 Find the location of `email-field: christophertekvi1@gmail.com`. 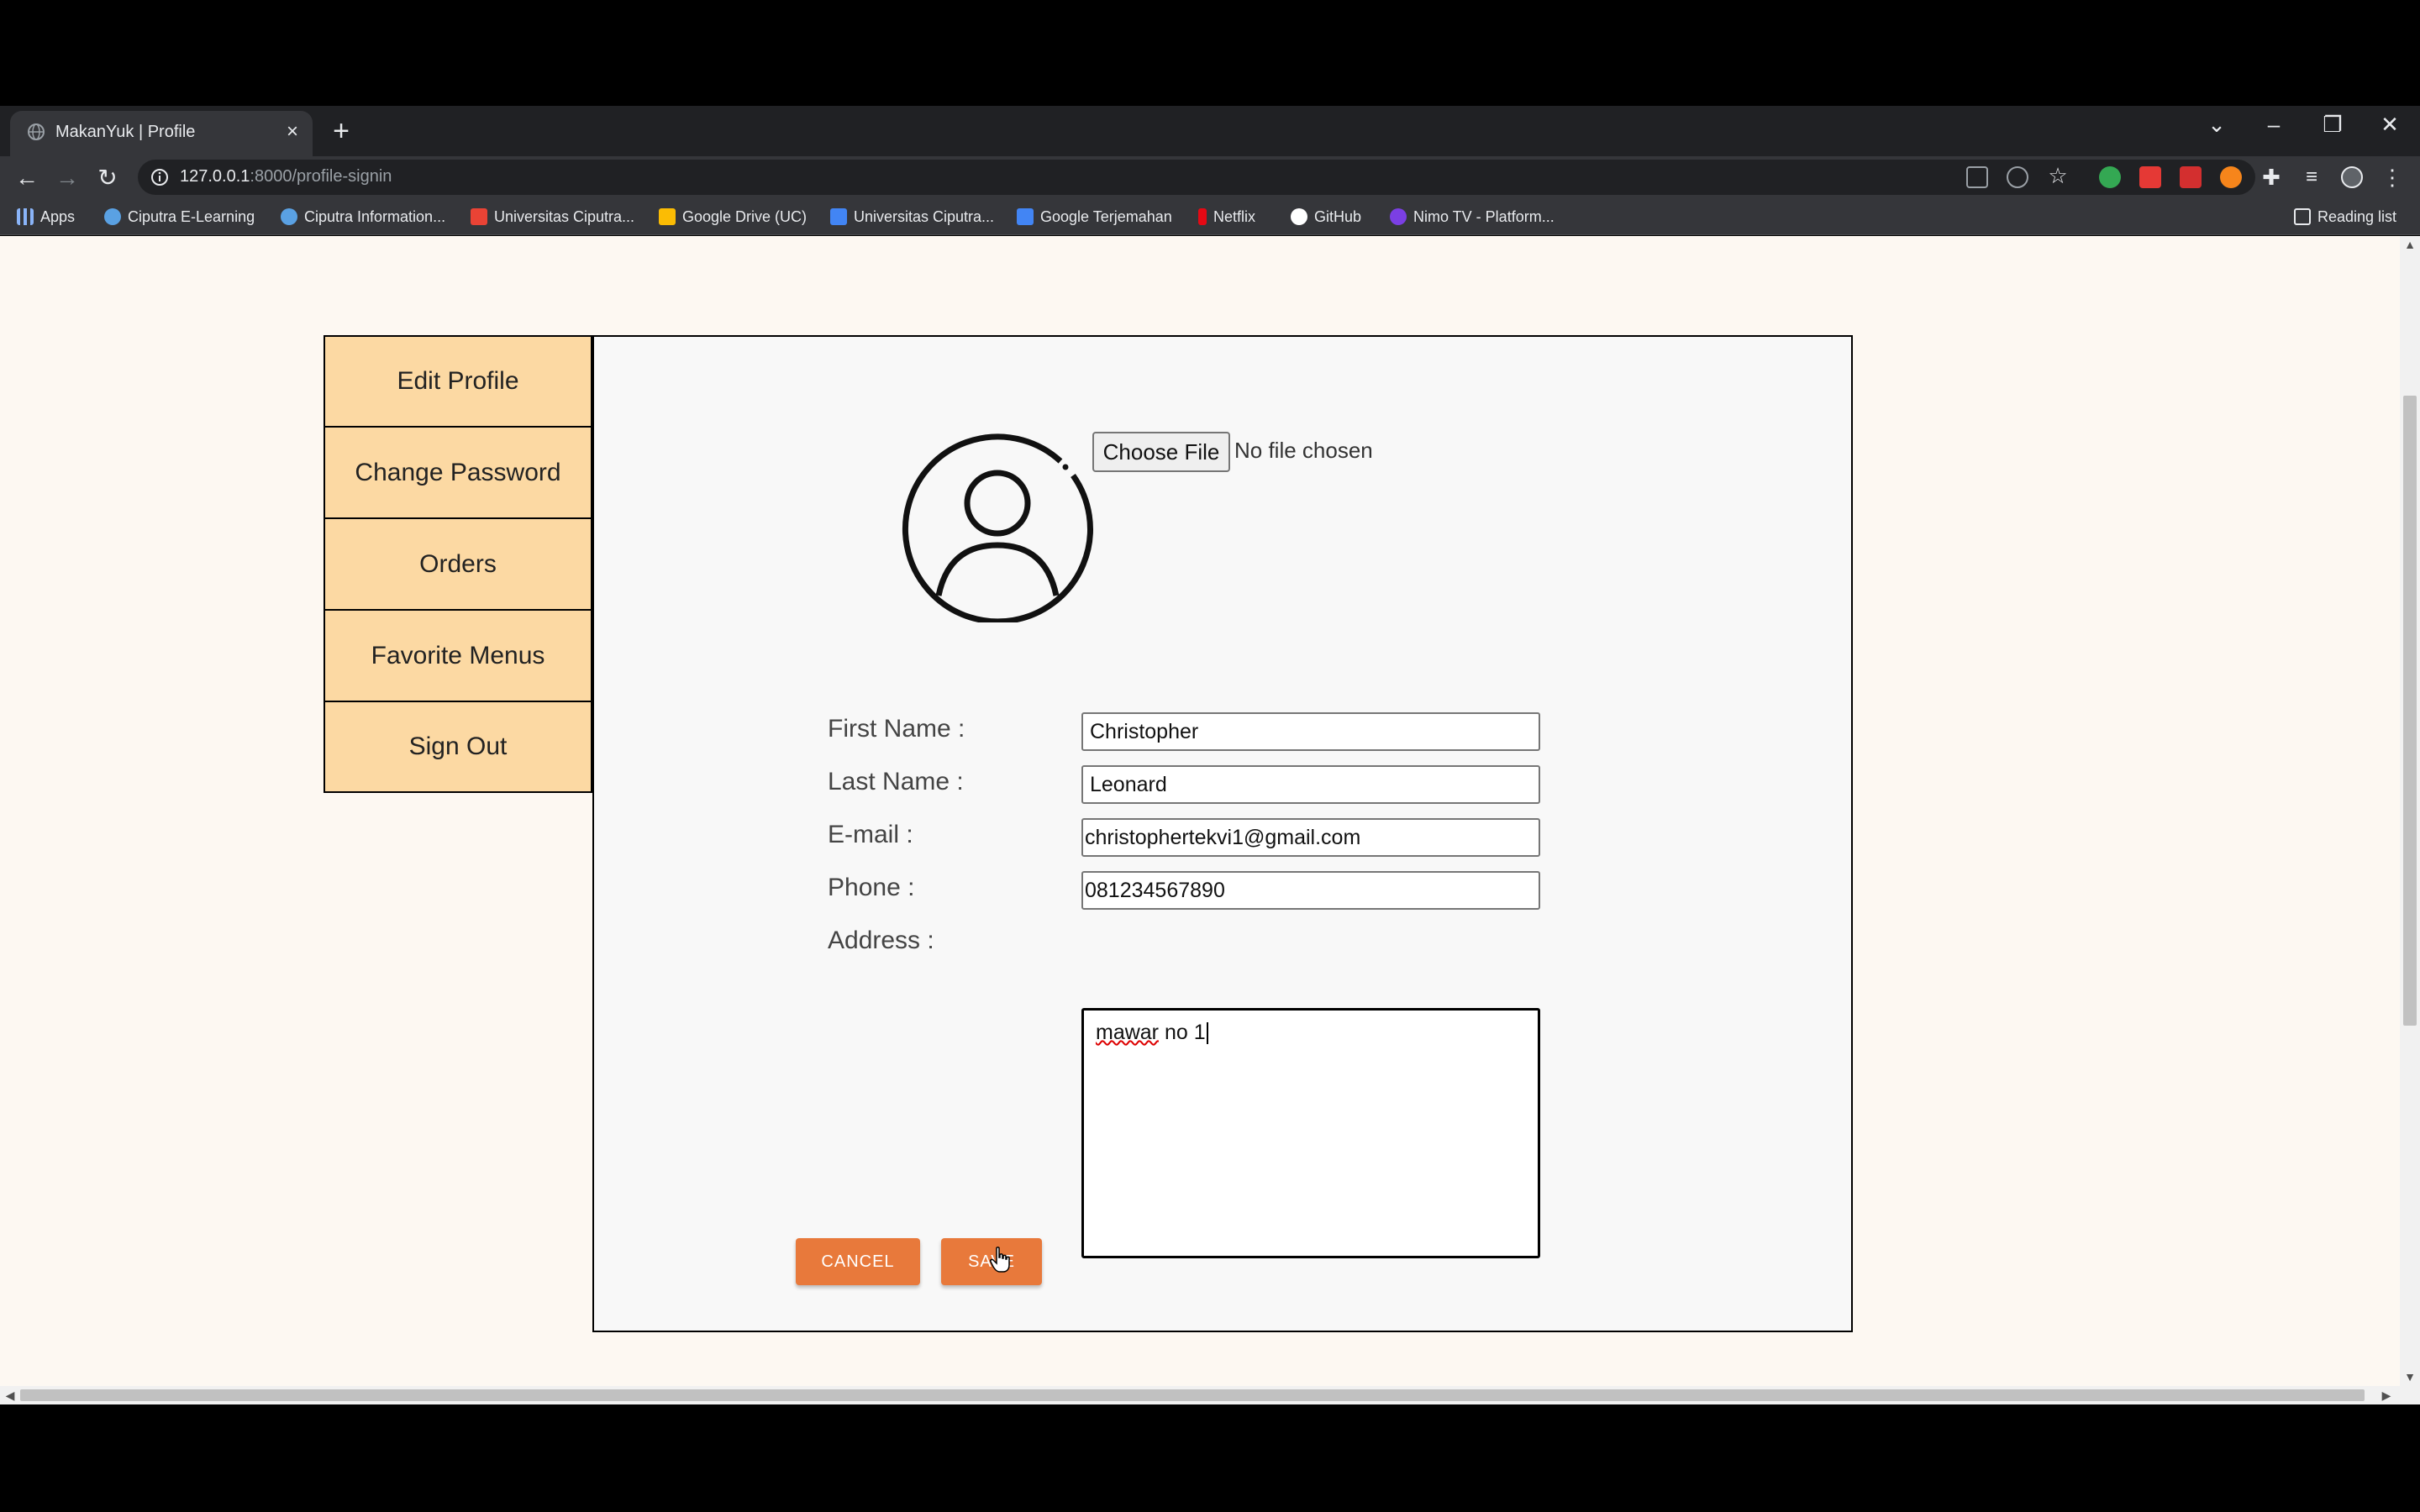

email-field: christophertekvi1@gmail.com is located at coordinates (1311, 837).